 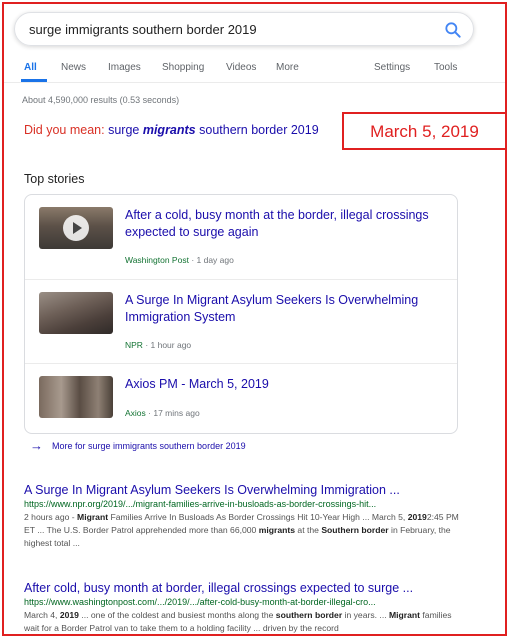 What do you see at coordinates (285, 384) in the screenshot?
I see `story-title: Axios PM - March 5, 2019` at bounding box center [285, 384].